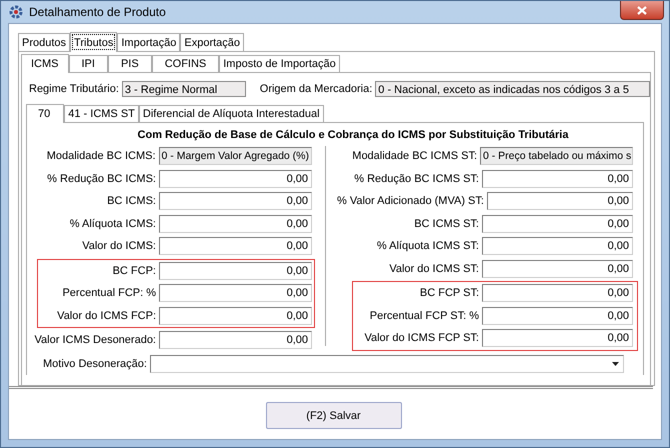 Image resolution: width=670 pixels, height=448 pixels. Describe the element at coordinates (109, 293) in the screenshot. I see `field-label: Percentual FCP: %` at that location.